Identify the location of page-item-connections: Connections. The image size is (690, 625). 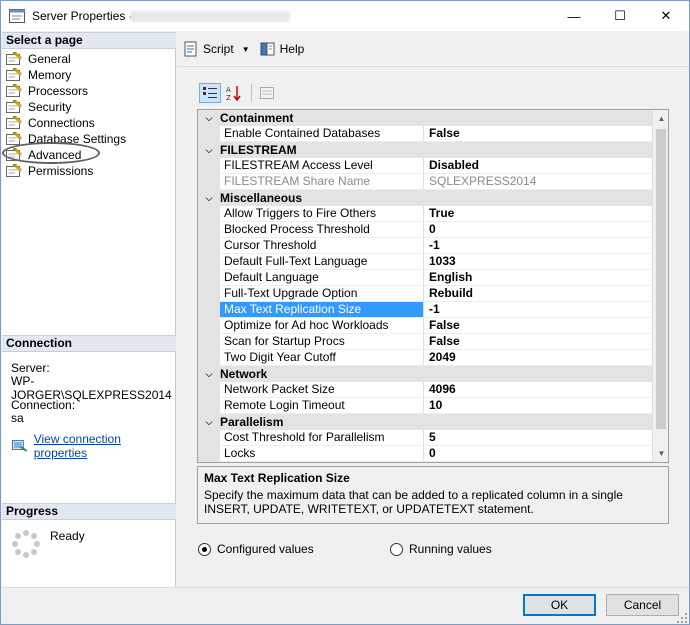
(50, 122).